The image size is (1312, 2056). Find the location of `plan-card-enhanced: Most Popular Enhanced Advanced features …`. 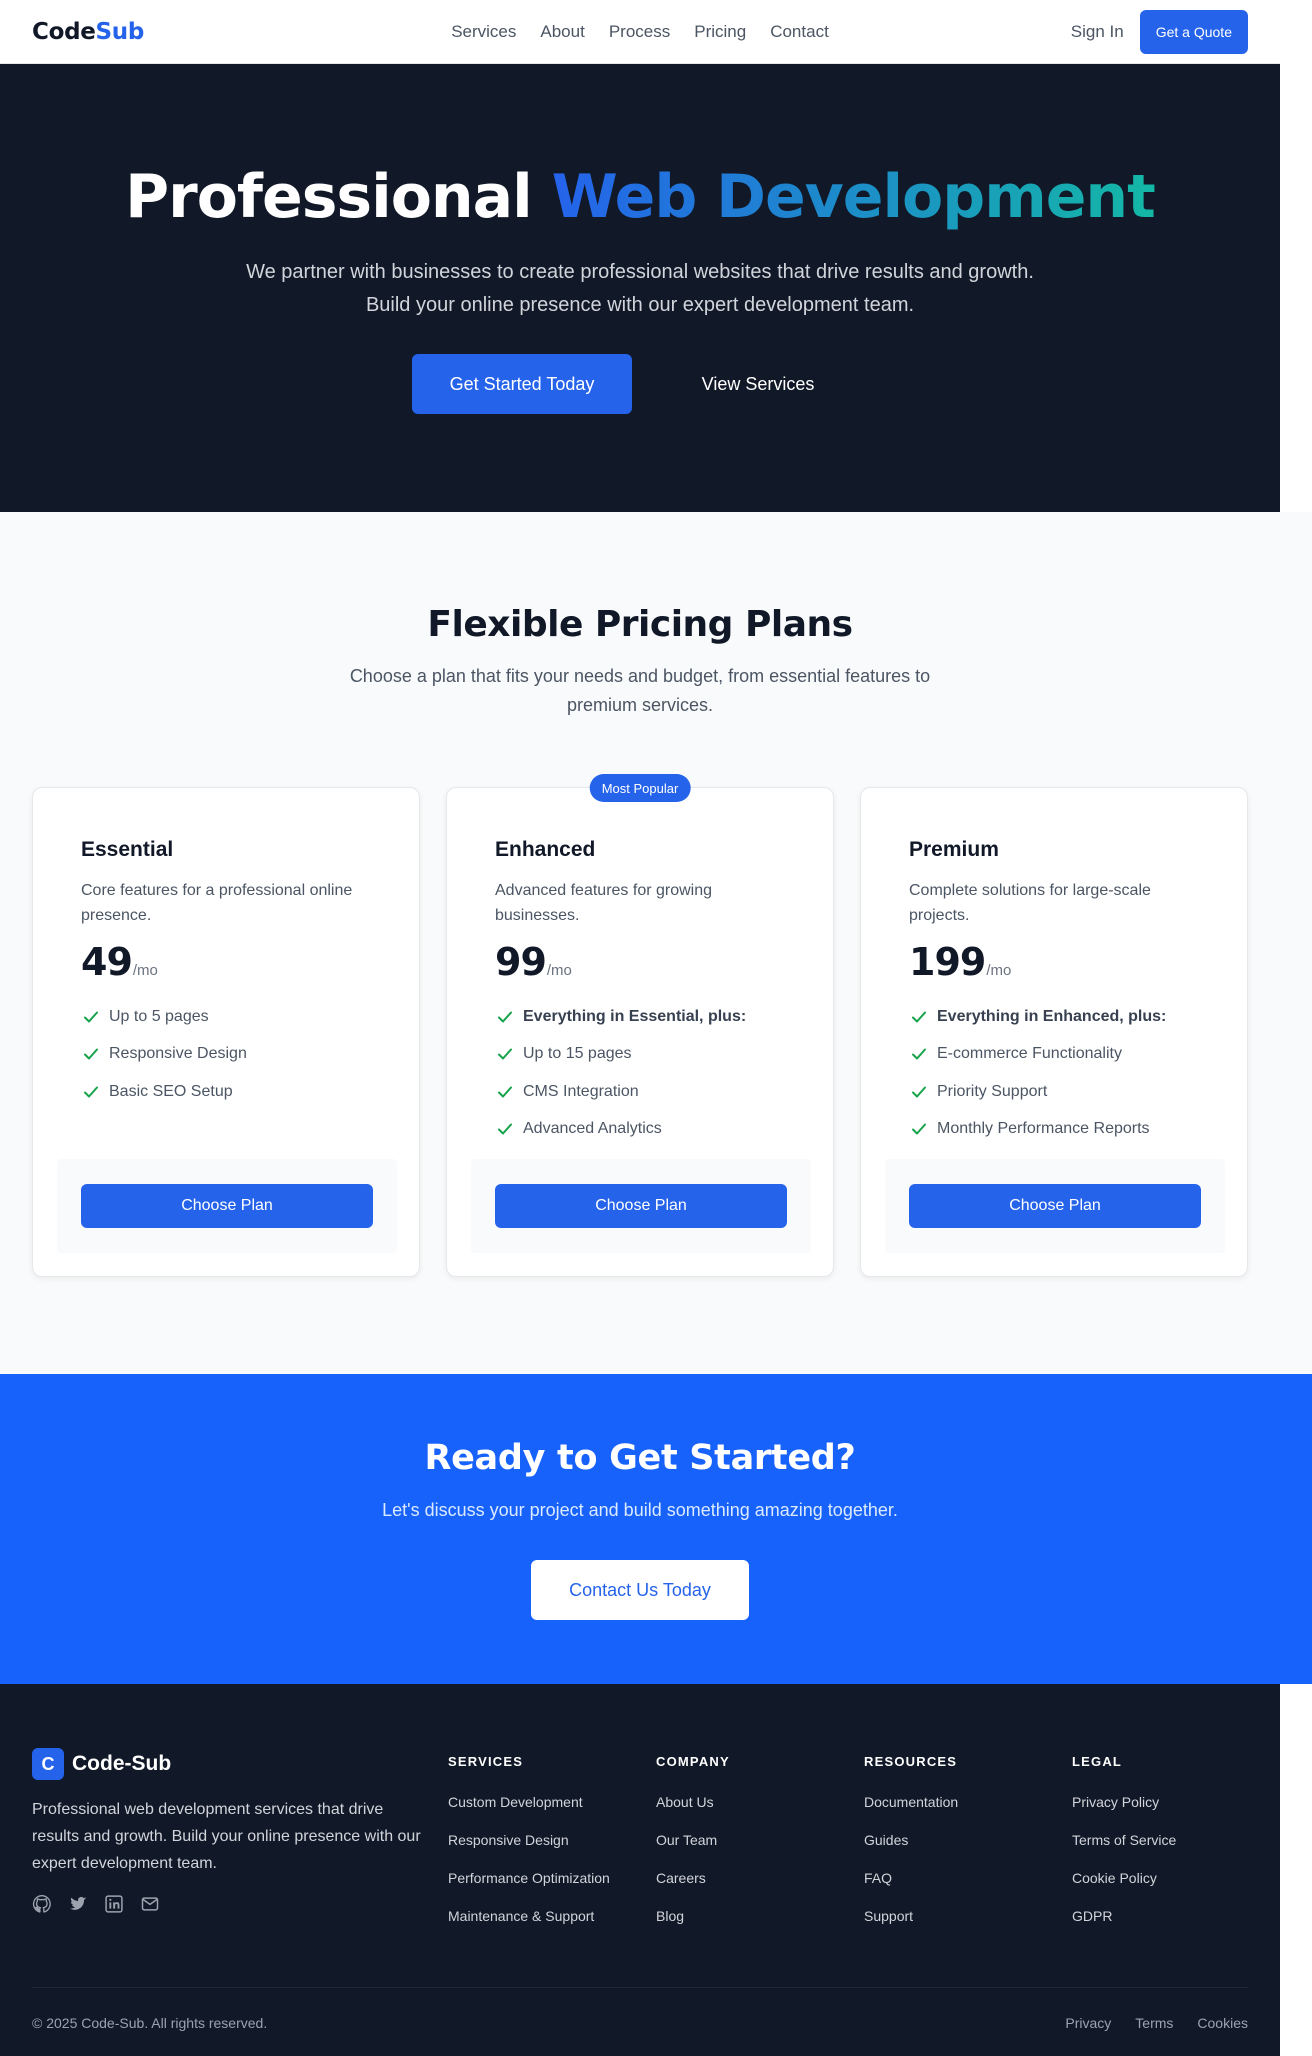

plan-card-enhanced: Most Popular Enhanced Advanced features … is located at coordinates (640, 1025).